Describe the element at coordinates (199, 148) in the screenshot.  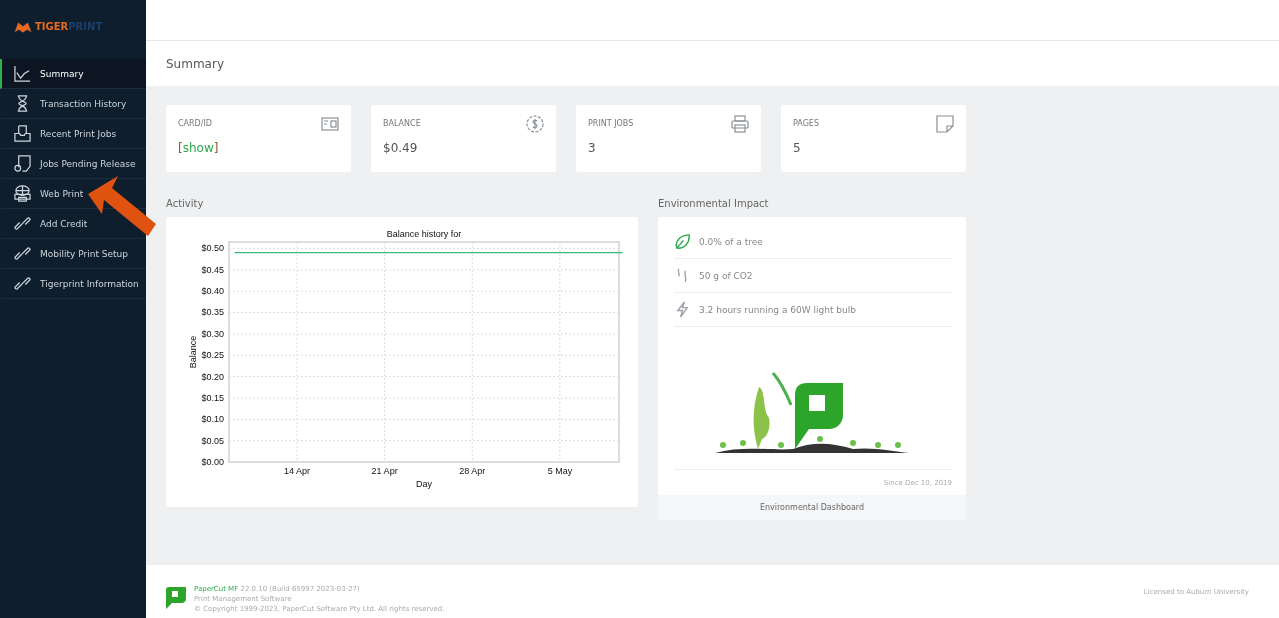
I see `card-id-value: [show]` at that location.